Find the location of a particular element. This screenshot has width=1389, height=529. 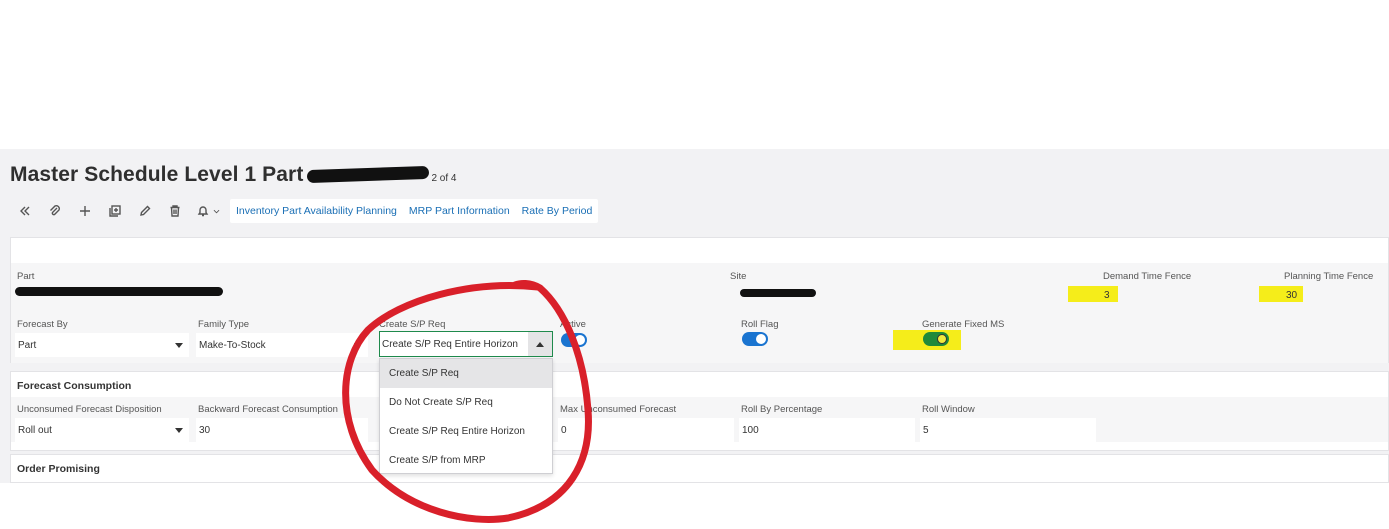

link-rate-by-period: Rate By Period is located at coordinates (557, 211).